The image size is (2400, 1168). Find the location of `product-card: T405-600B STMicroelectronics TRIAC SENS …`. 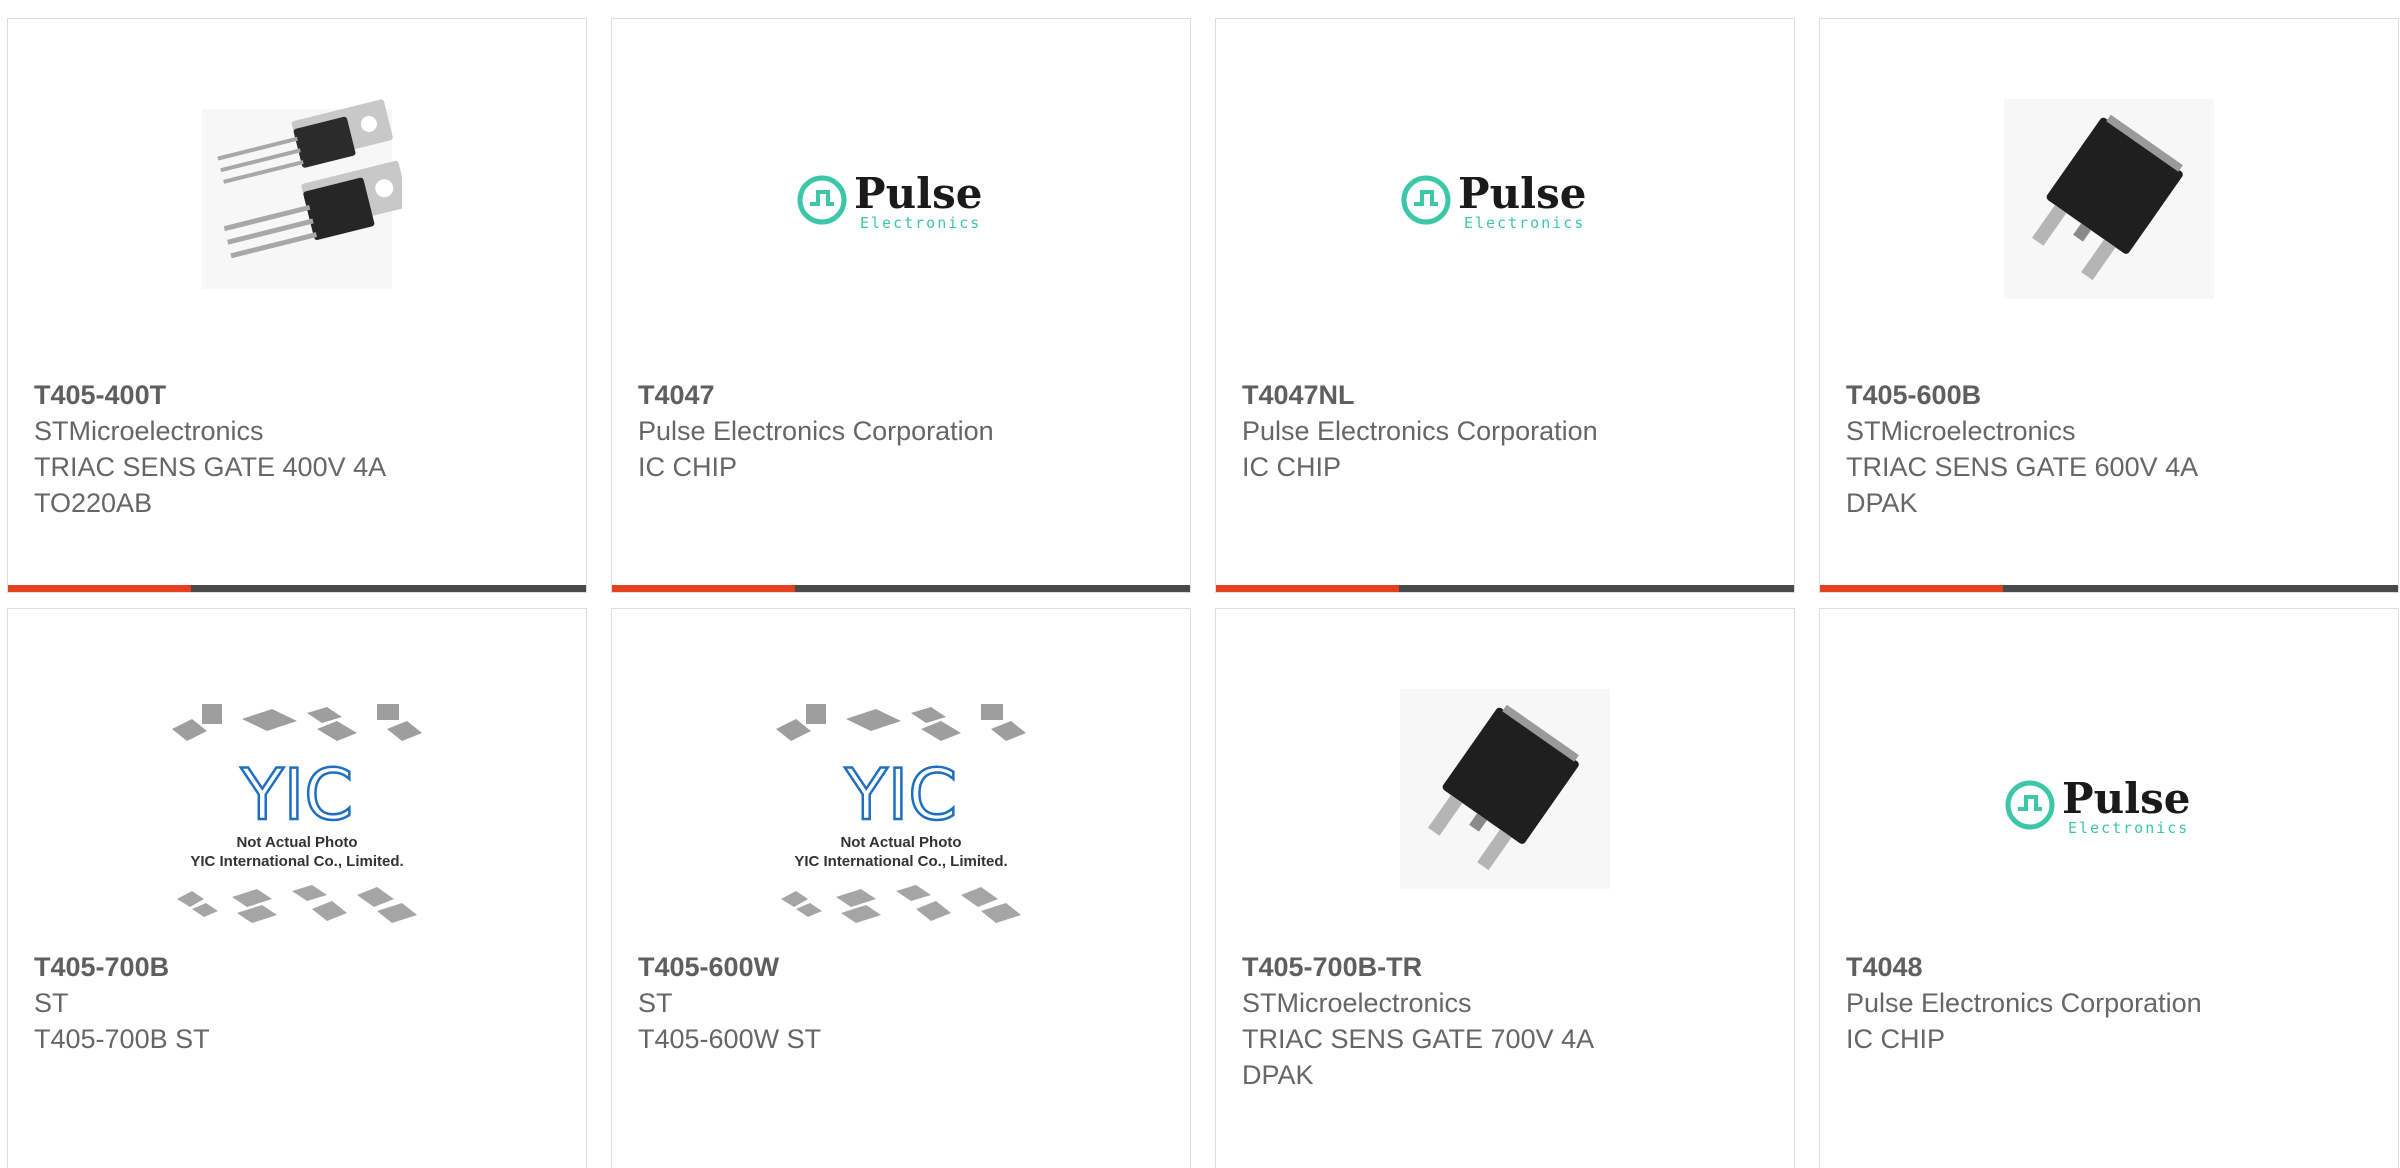

product-card: T405-600B STMicroelectronics TRIAC SENS … is located at coordinates (2109, 305).